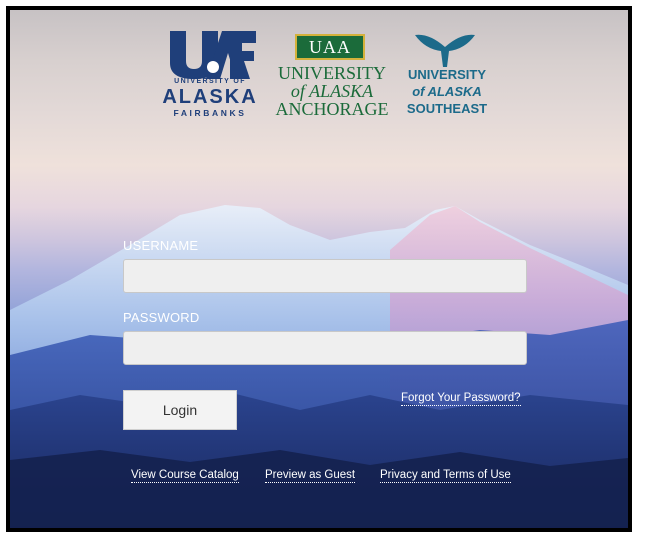  What do you see at coordinates (180, 410) in the screenshot?
I see `login-button: Login` at bounding box center [180, 410].